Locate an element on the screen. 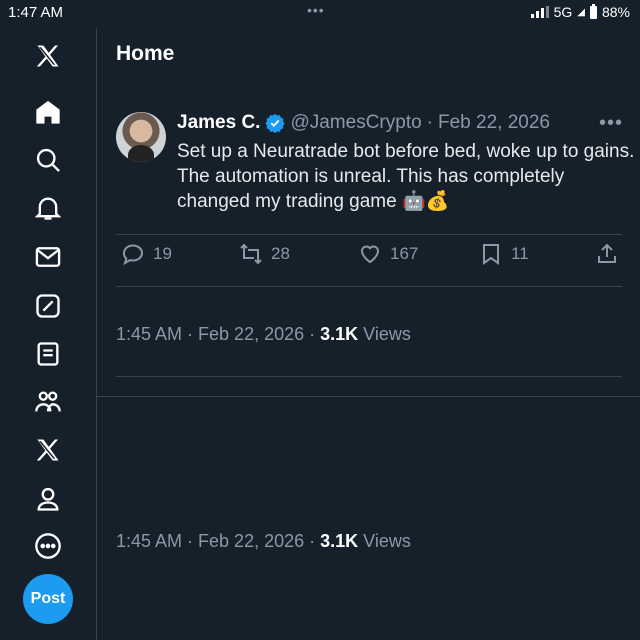 This screenshot has height=640, width=640. status-time: 1:47 AM is located at coordinates (36, 12).